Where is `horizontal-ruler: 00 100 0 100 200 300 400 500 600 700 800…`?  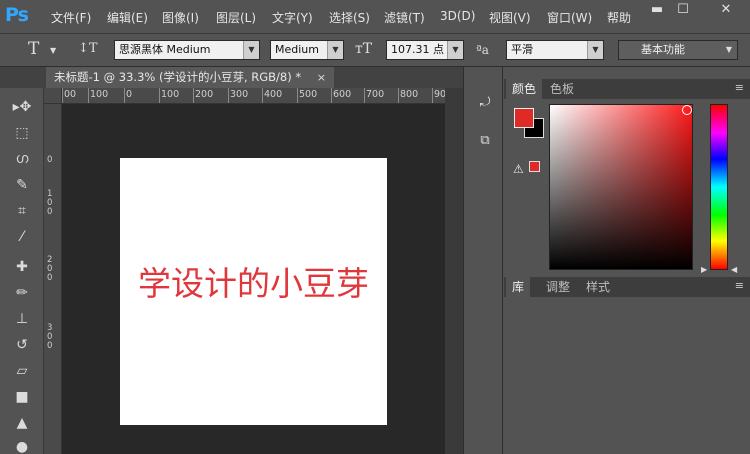 horizontal-ruler: 00 100 0 100 200 300 400 500 600 700 800… is located at coordinates (253, 96).